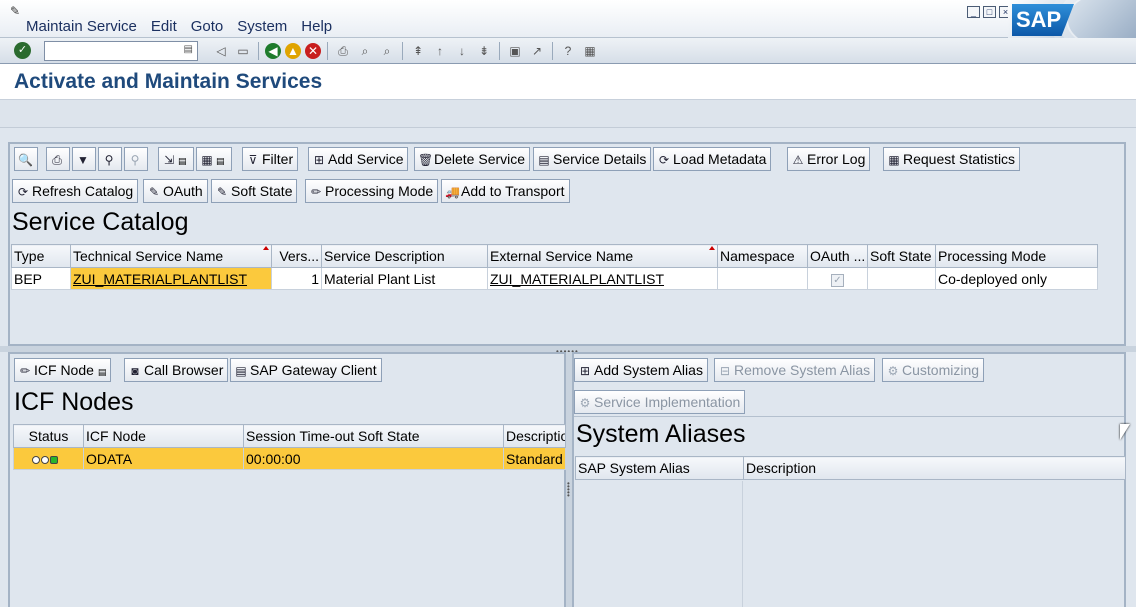  I want to click on menu-goto: Goto, so click(207, 26).